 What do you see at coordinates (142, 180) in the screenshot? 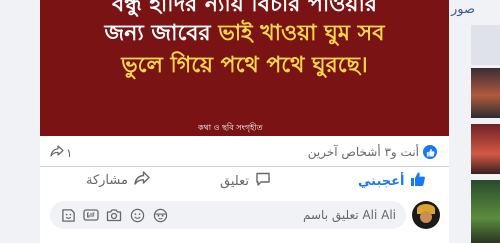
I see `share-icon` at bounding box center [142, 180].